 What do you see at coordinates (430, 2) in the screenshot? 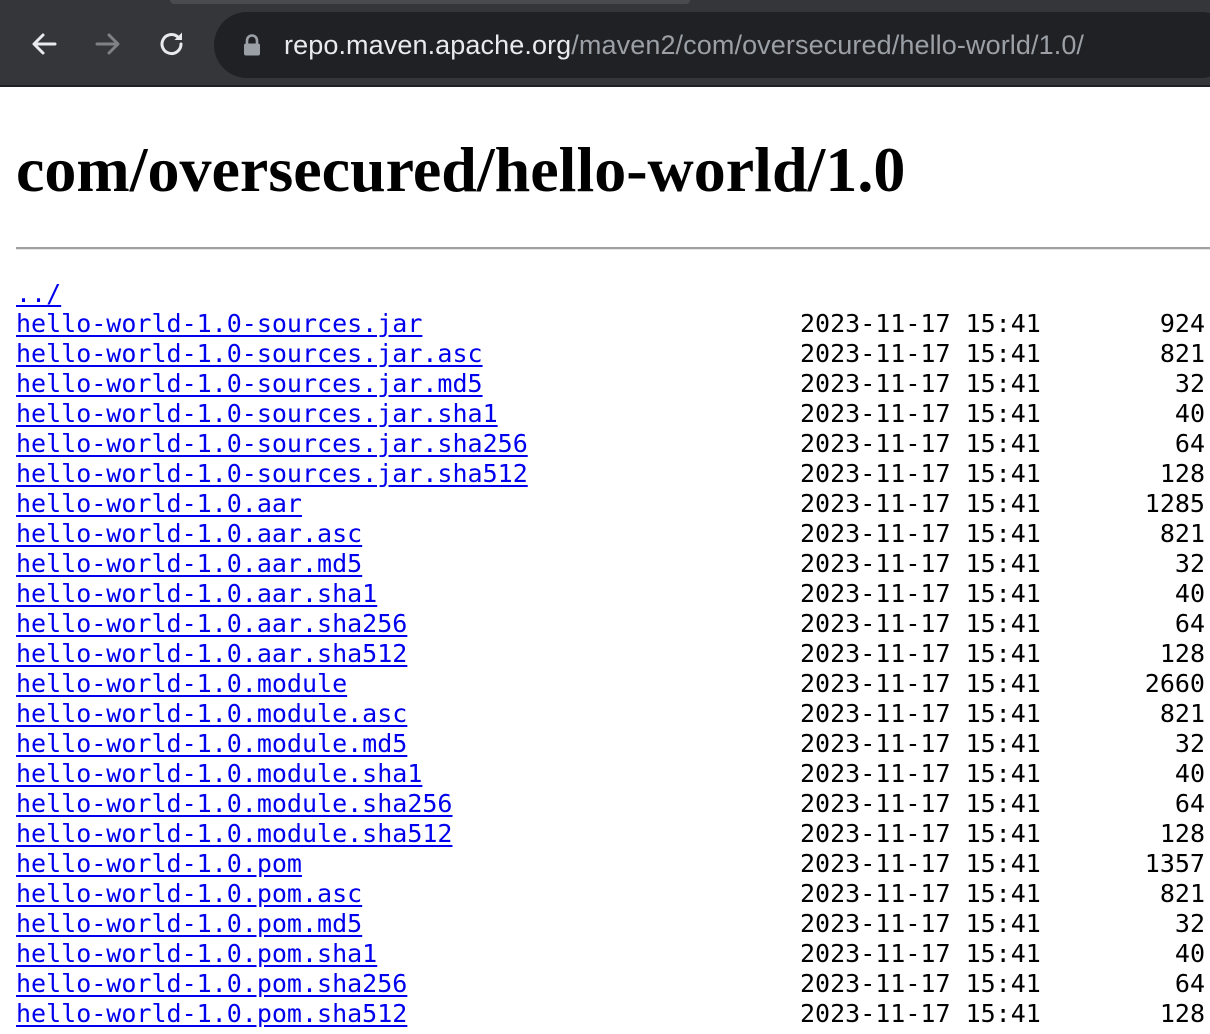
I see `active-tab-edge` at bounding box center [430, 2].